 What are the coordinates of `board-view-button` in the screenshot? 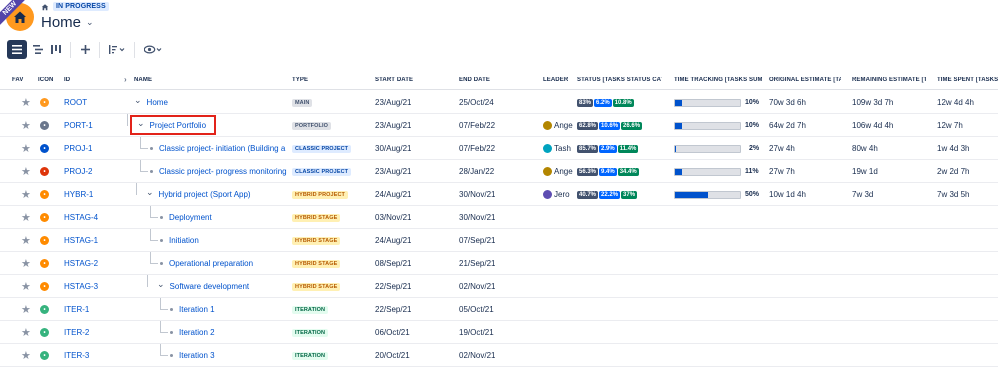 It's located at (56, 49).